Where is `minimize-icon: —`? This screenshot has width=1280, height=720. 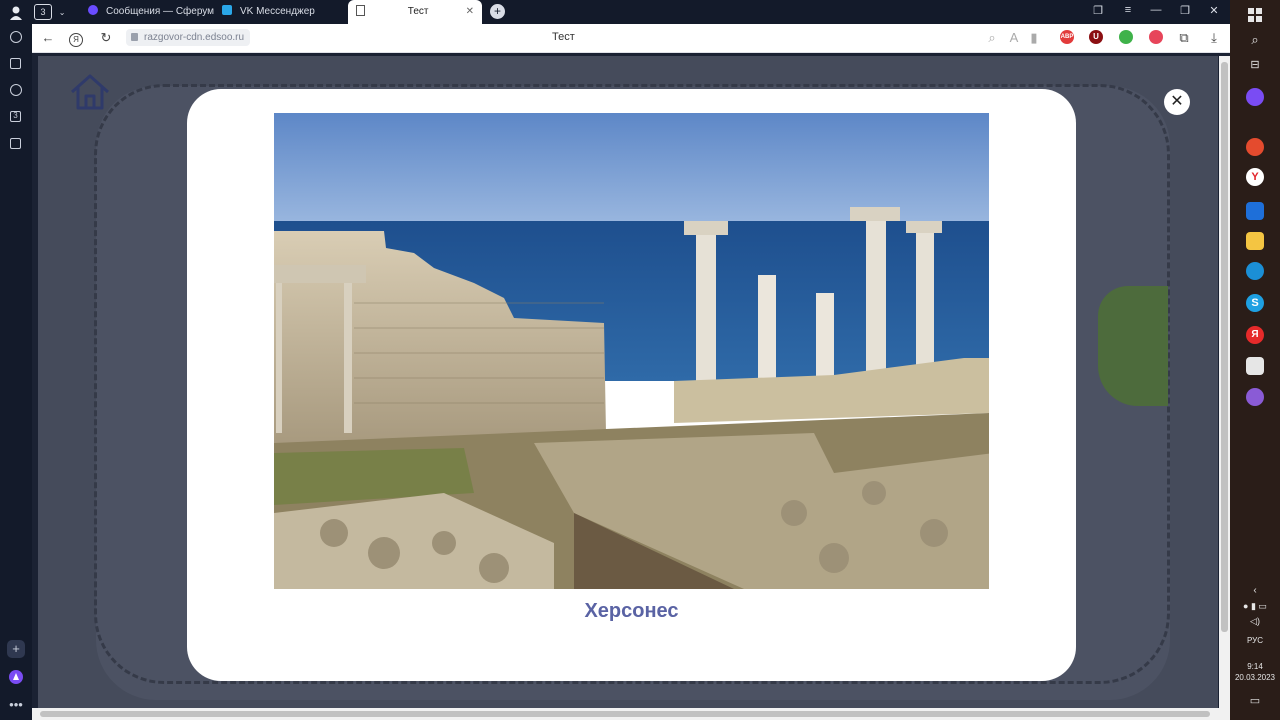 minimize-icon: — is located at coordinates (1156, 10).